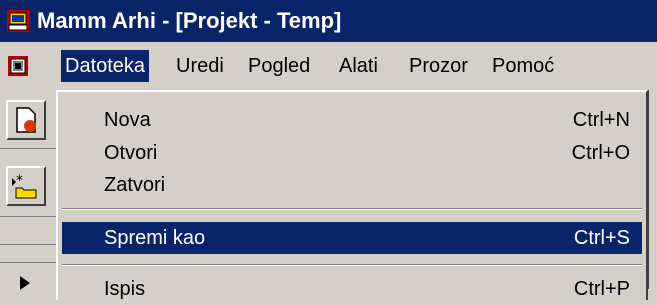 This screenshot has width=657, height=305. I want to click on menu-item-shortcut: Ctrl+S, so click(601, 238).